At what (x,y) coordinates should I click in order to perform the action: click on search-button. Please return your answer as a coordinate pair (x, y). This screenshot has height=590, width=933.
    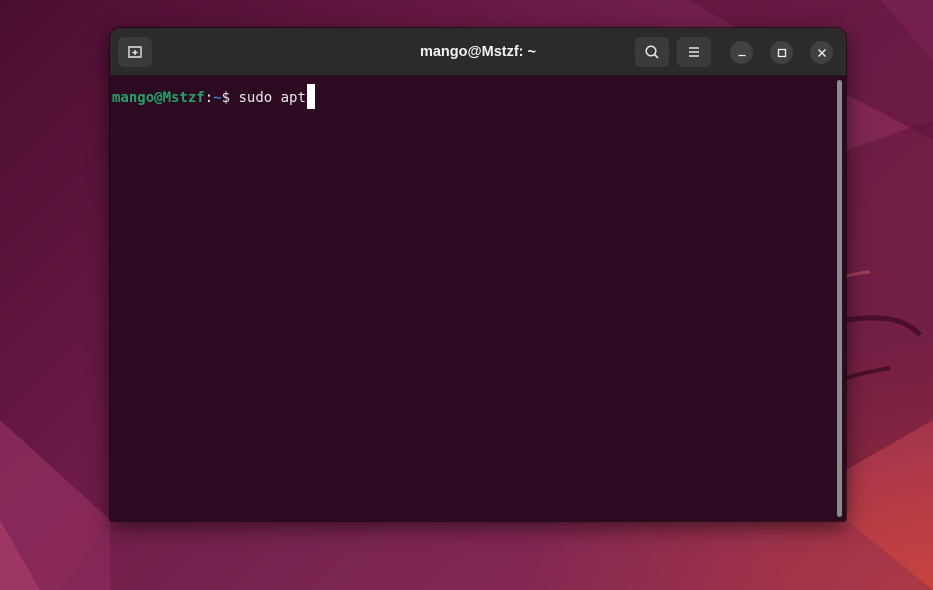
    Looking at the image, I should click on (652, 52).